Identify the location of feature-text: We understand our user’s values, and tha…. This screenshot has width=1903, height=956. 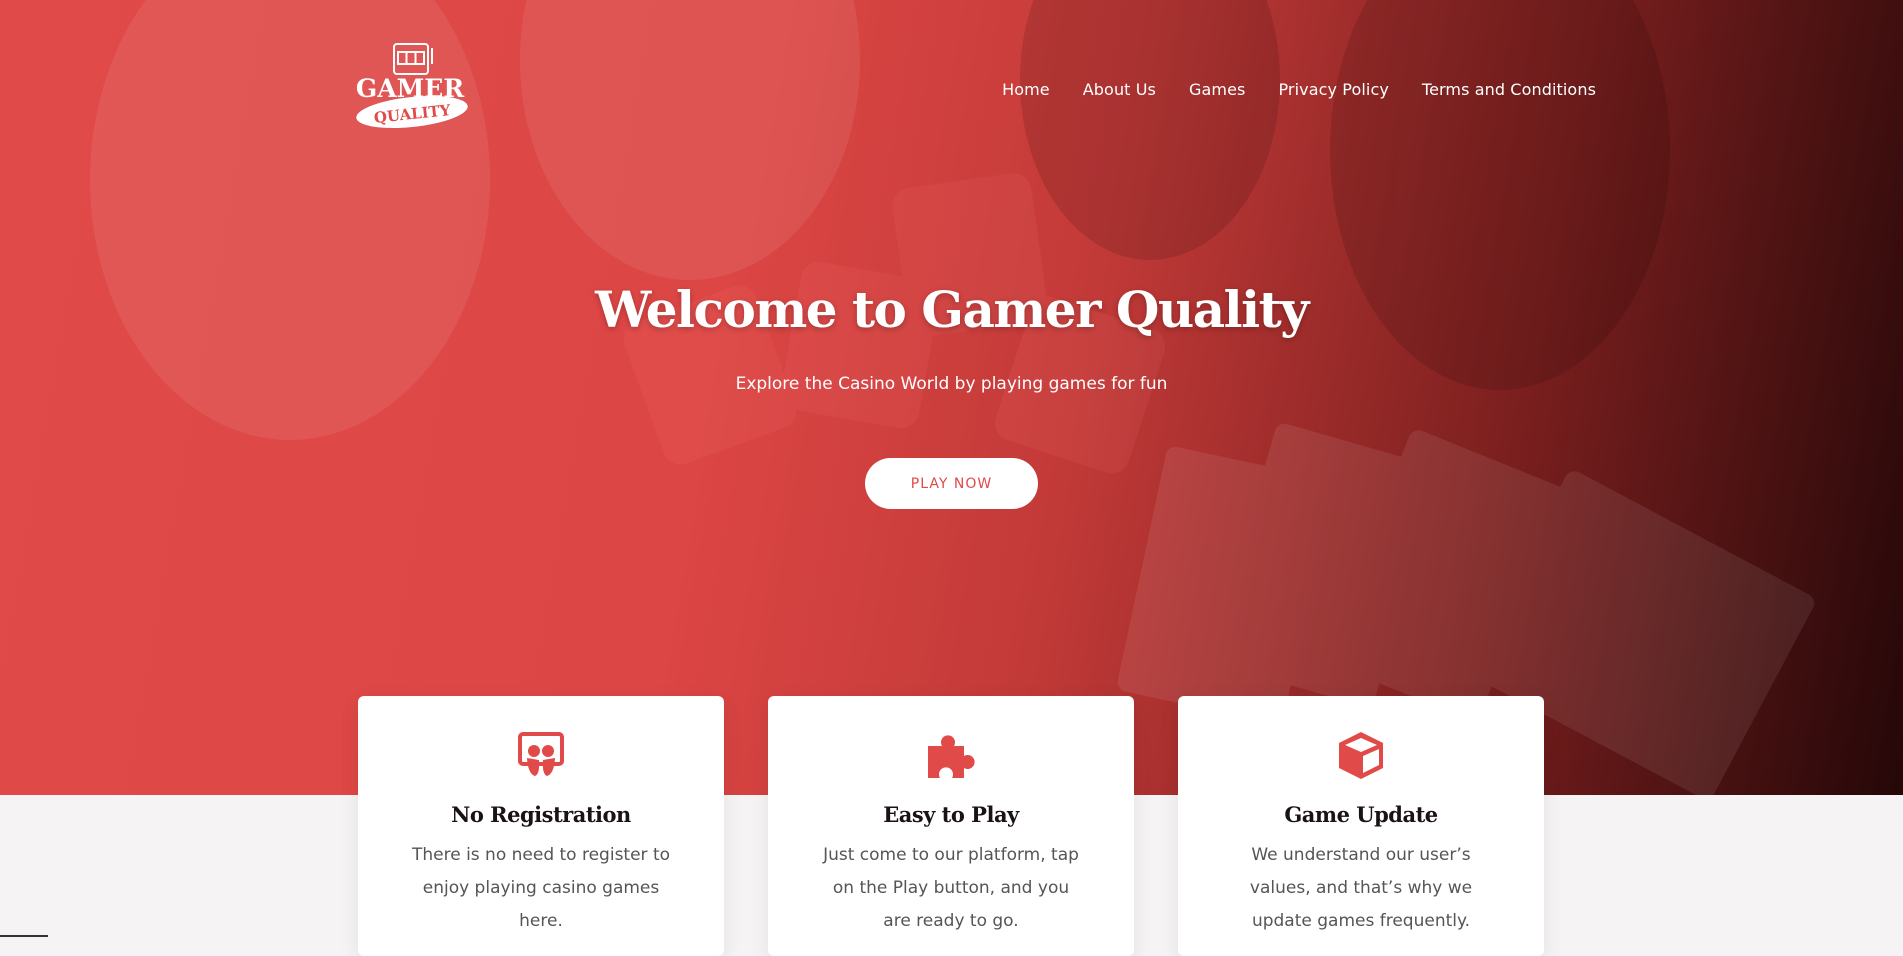
(1361, 888).